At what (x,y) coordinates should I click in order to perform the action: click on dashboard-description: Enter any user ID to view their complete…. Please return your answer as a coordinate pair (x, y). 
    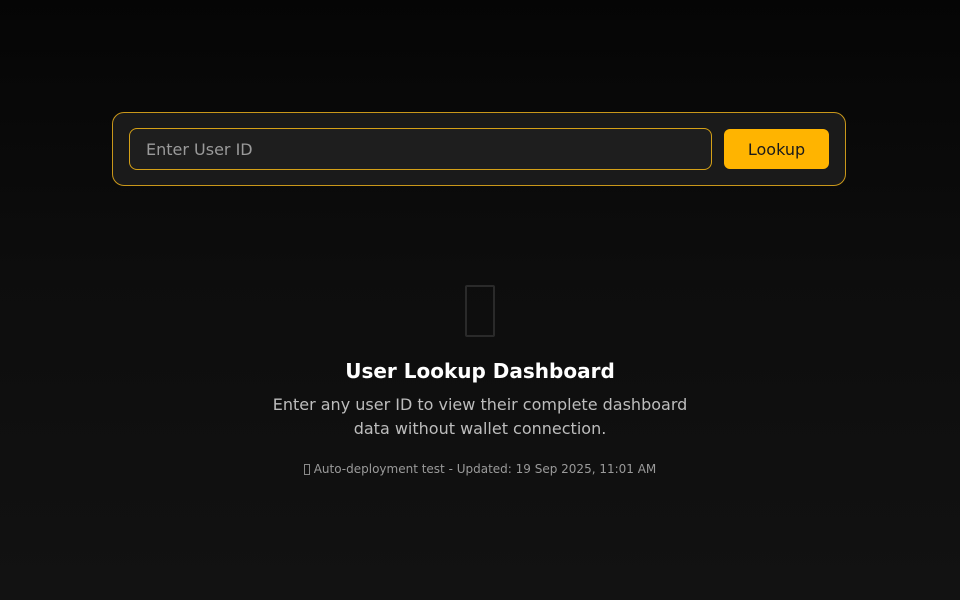
    Looking at the image, I should click on (480, 416).